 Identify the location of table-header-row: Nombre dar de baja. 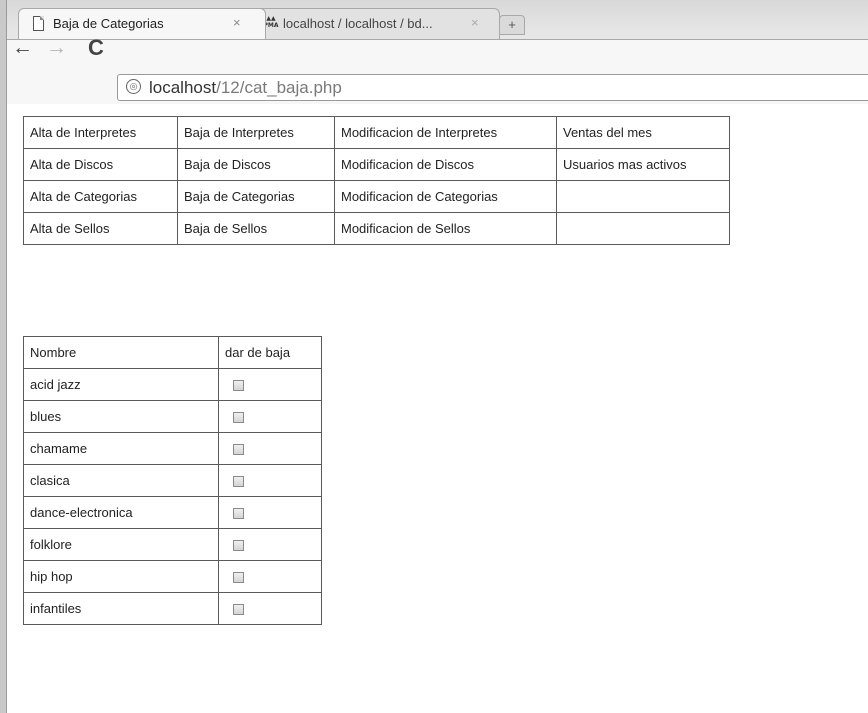
(172, 352).